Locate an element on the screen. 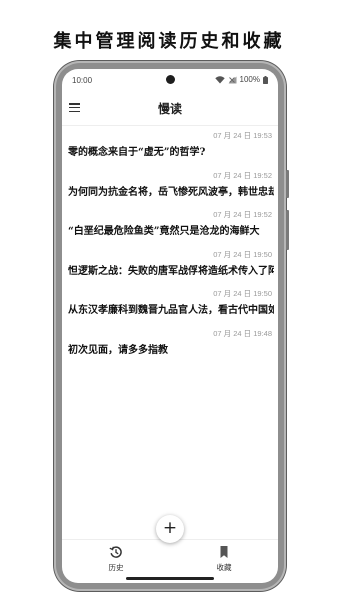  history-item: 07 月 24 日 19:53 零的概念来自于“虚无”的哲学? is located at coordinates (170, 147).